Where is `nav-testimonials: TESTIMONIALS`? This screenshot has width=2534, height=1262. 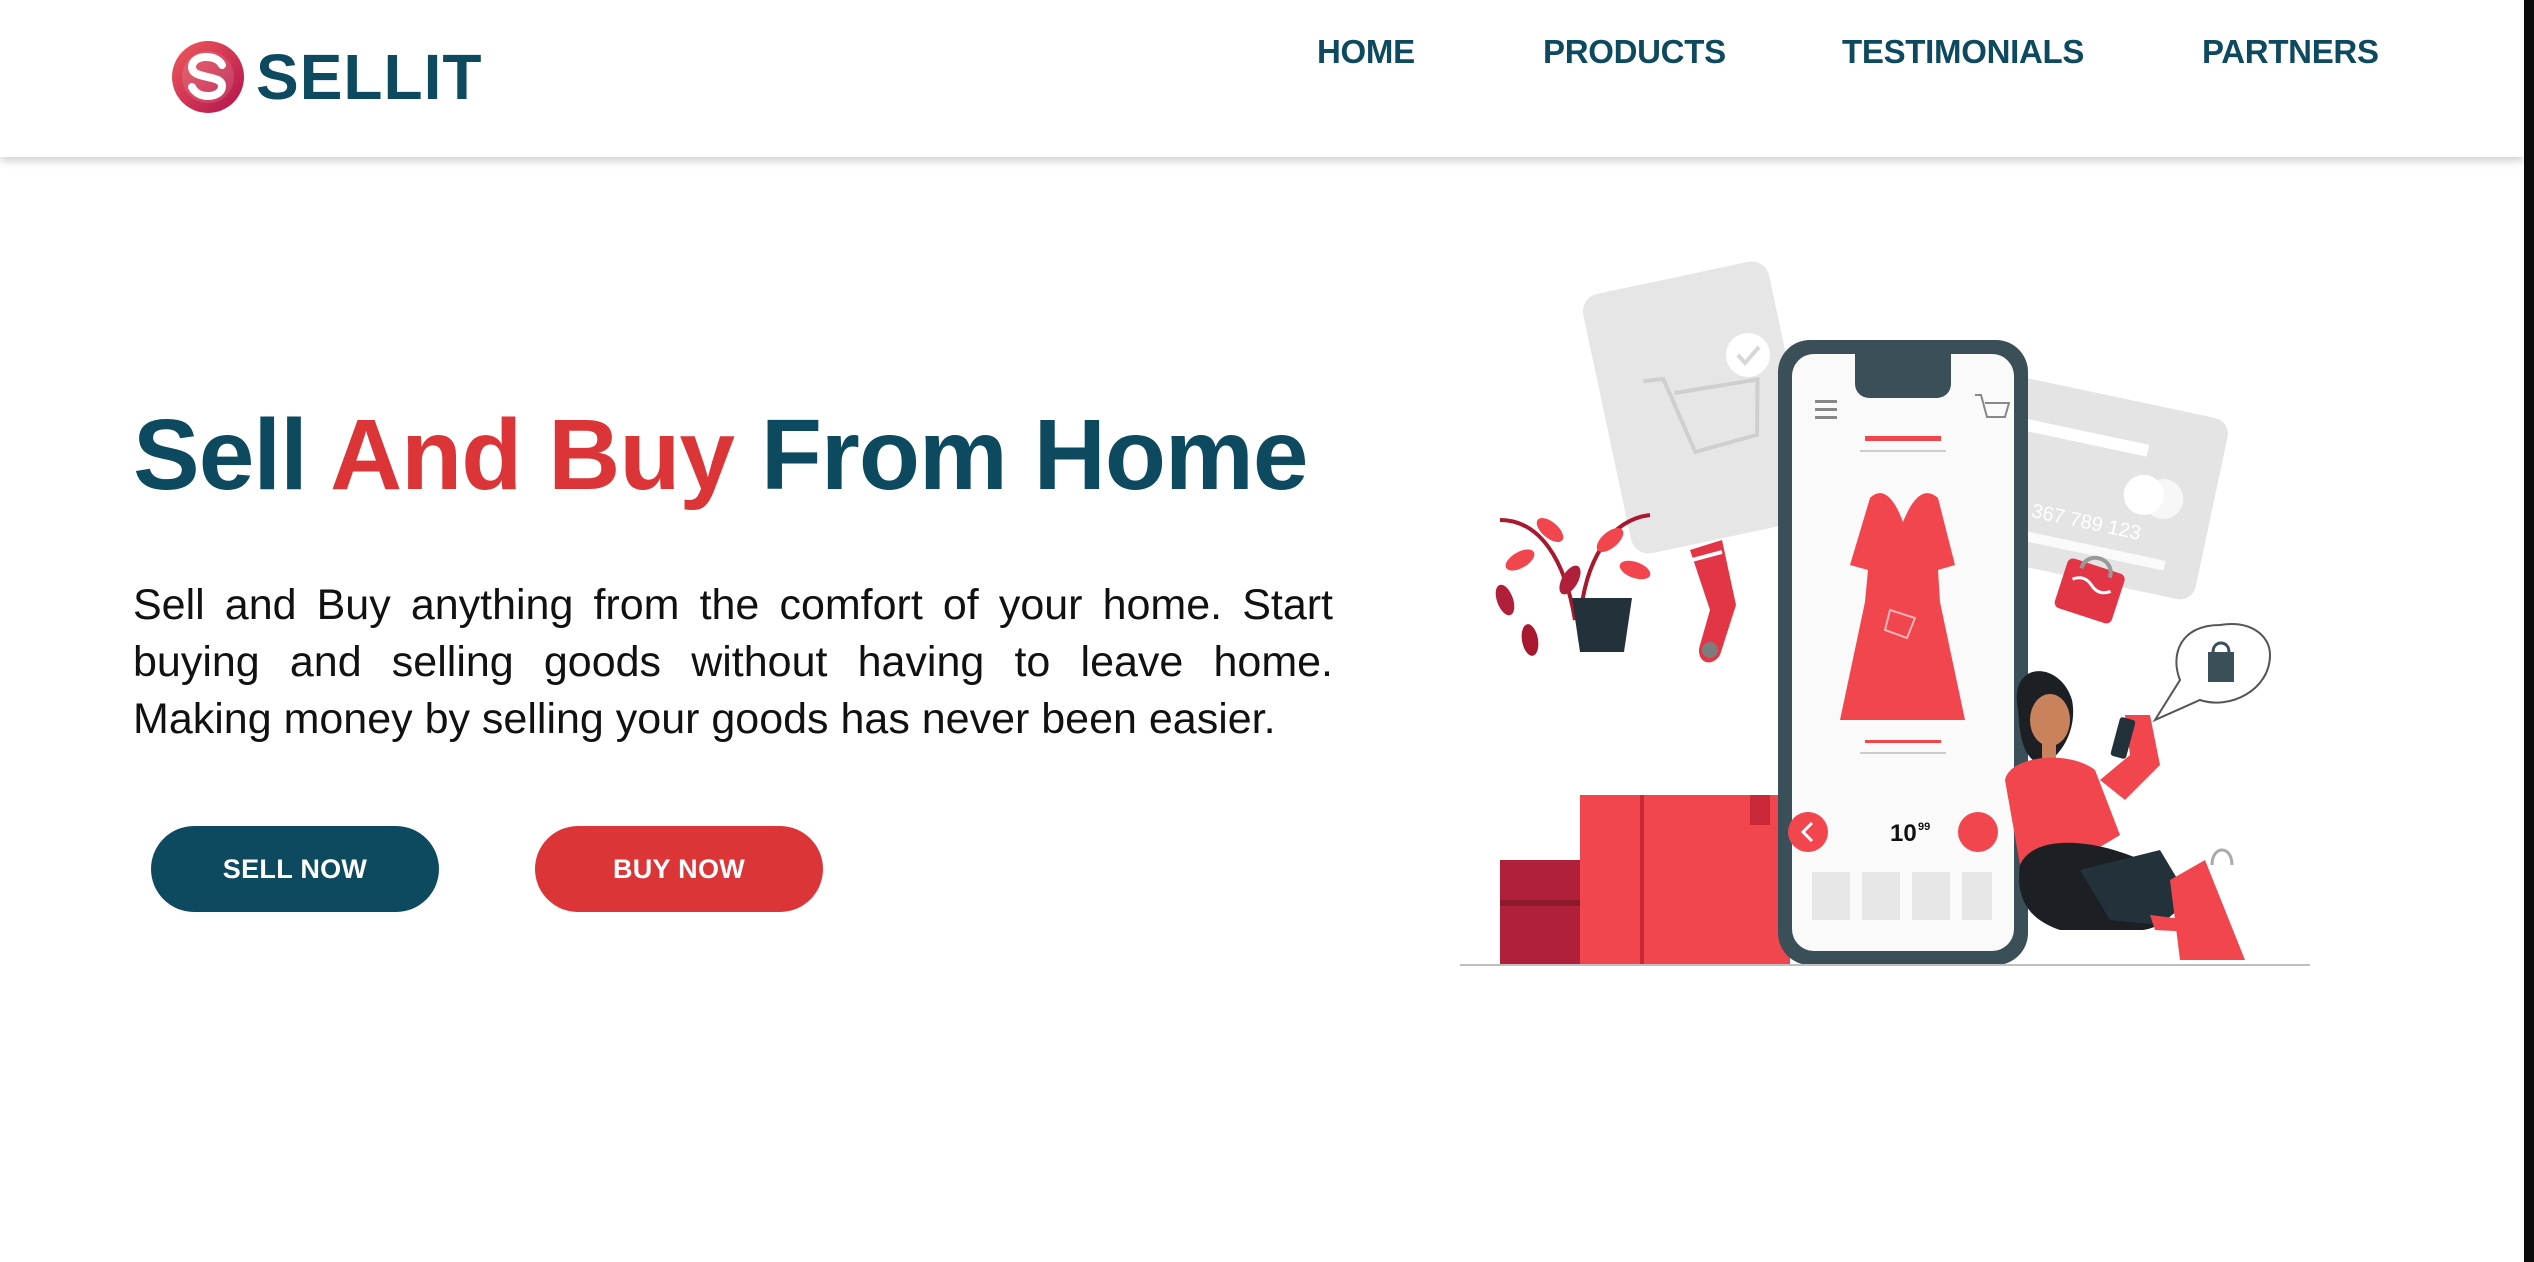
nav-testimonials: TESTIMONIALS is located at coordinates (1963, 52).